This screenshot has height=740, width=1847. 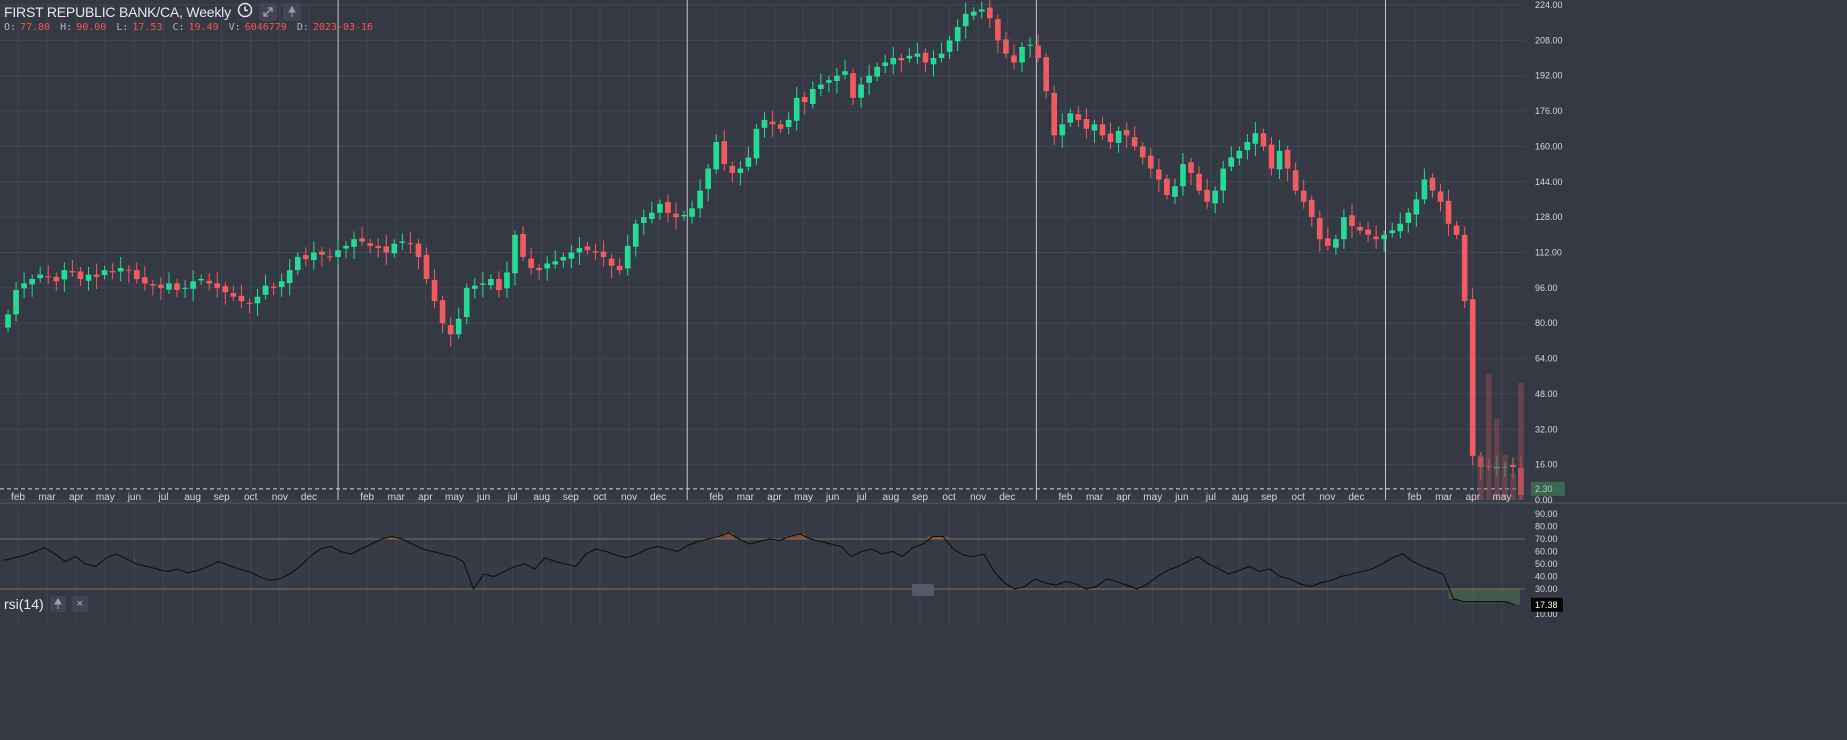 I want to click on open-key: O:, so click(x=10, y=27).